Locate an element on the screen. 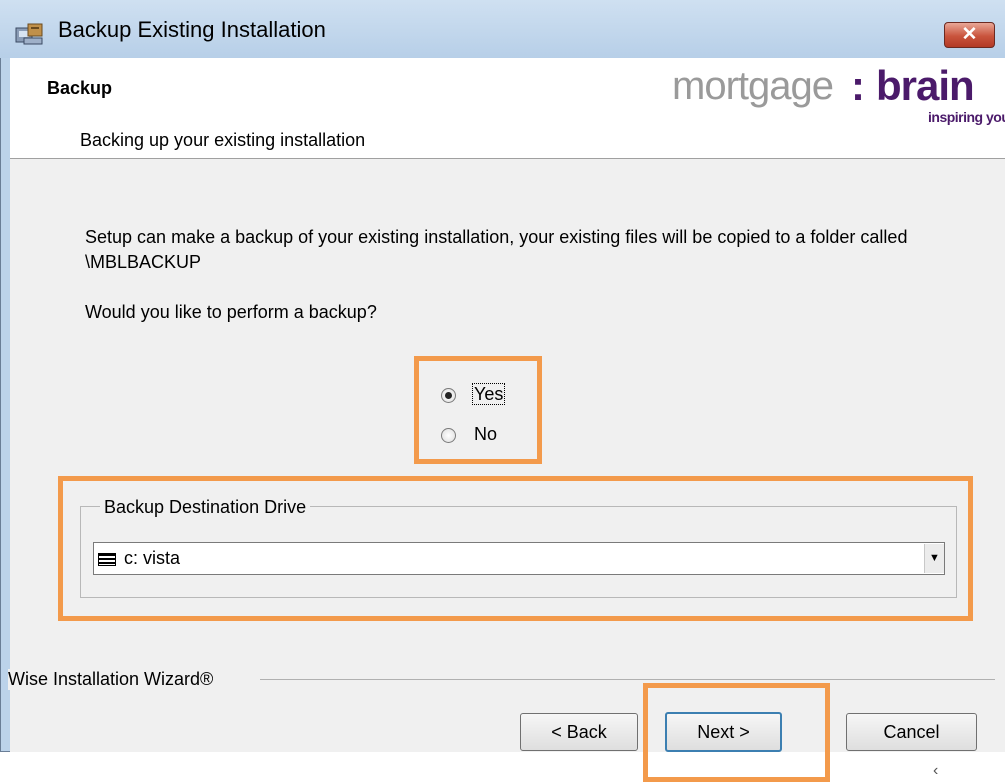  backup-question: Would you like to perform a backup? is located at coordinates (231, 312).